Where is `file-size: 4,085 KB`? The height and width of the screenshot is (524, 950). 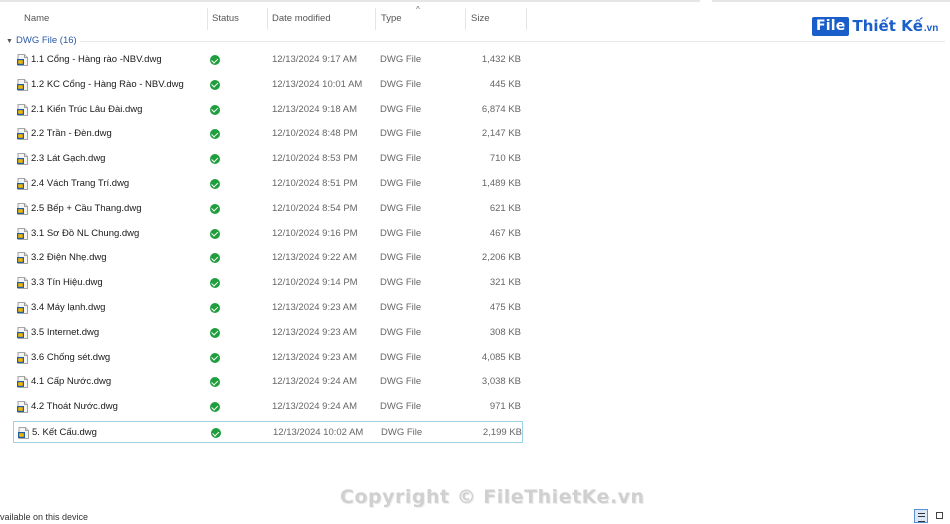 file-size: 4,085 KB is located at coordinates (501, 357).